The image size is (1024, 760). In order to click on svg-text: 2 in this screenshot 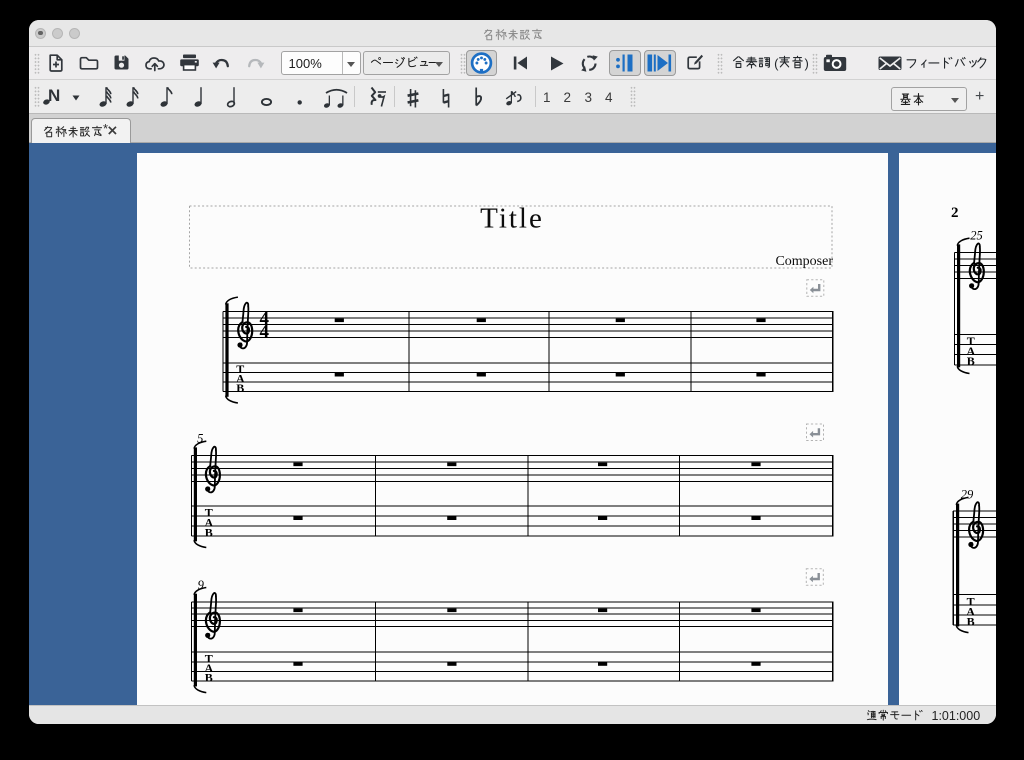, I will do `click(955, 213)`.